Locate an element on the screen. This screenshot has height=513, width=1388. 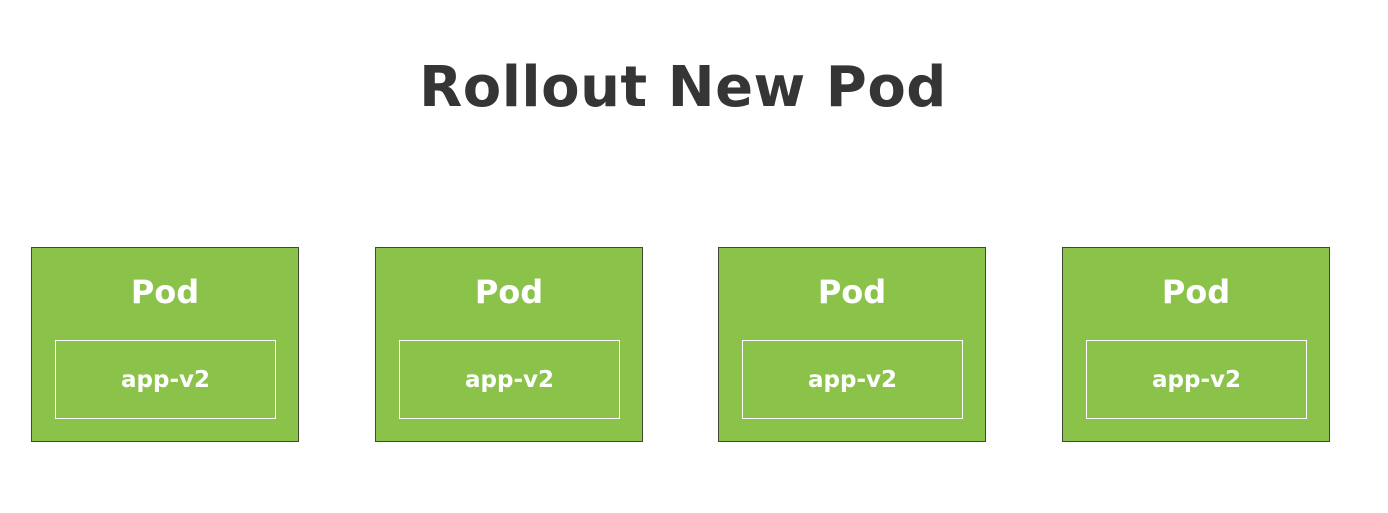
pod-box-3: Pod app-v2 is located at coordinates (852, 344).